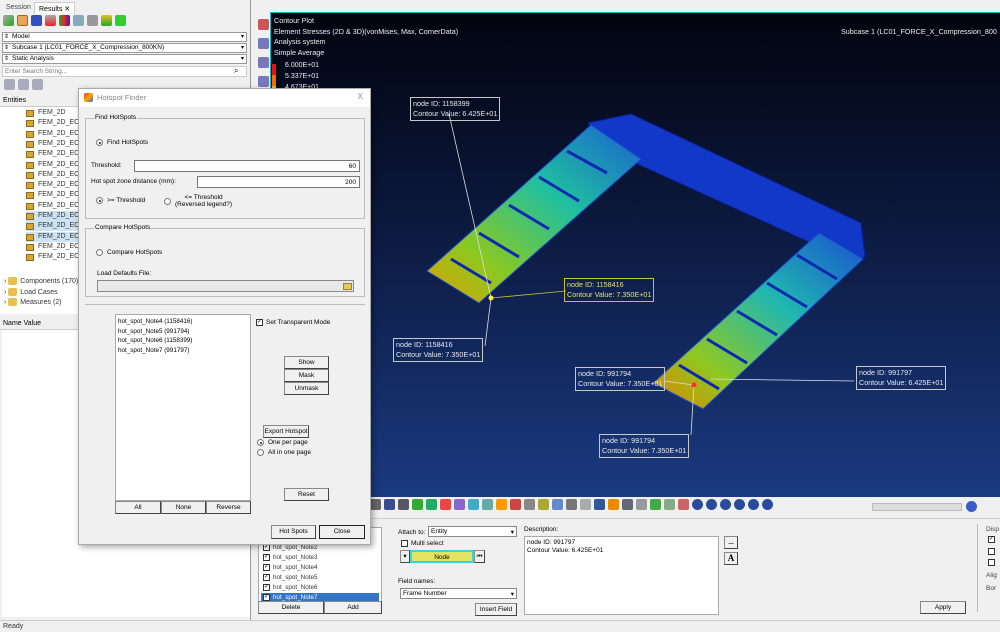 This screenshot has height=632, width=1000. I want to click on zone-distance-input, so click(278, 182).